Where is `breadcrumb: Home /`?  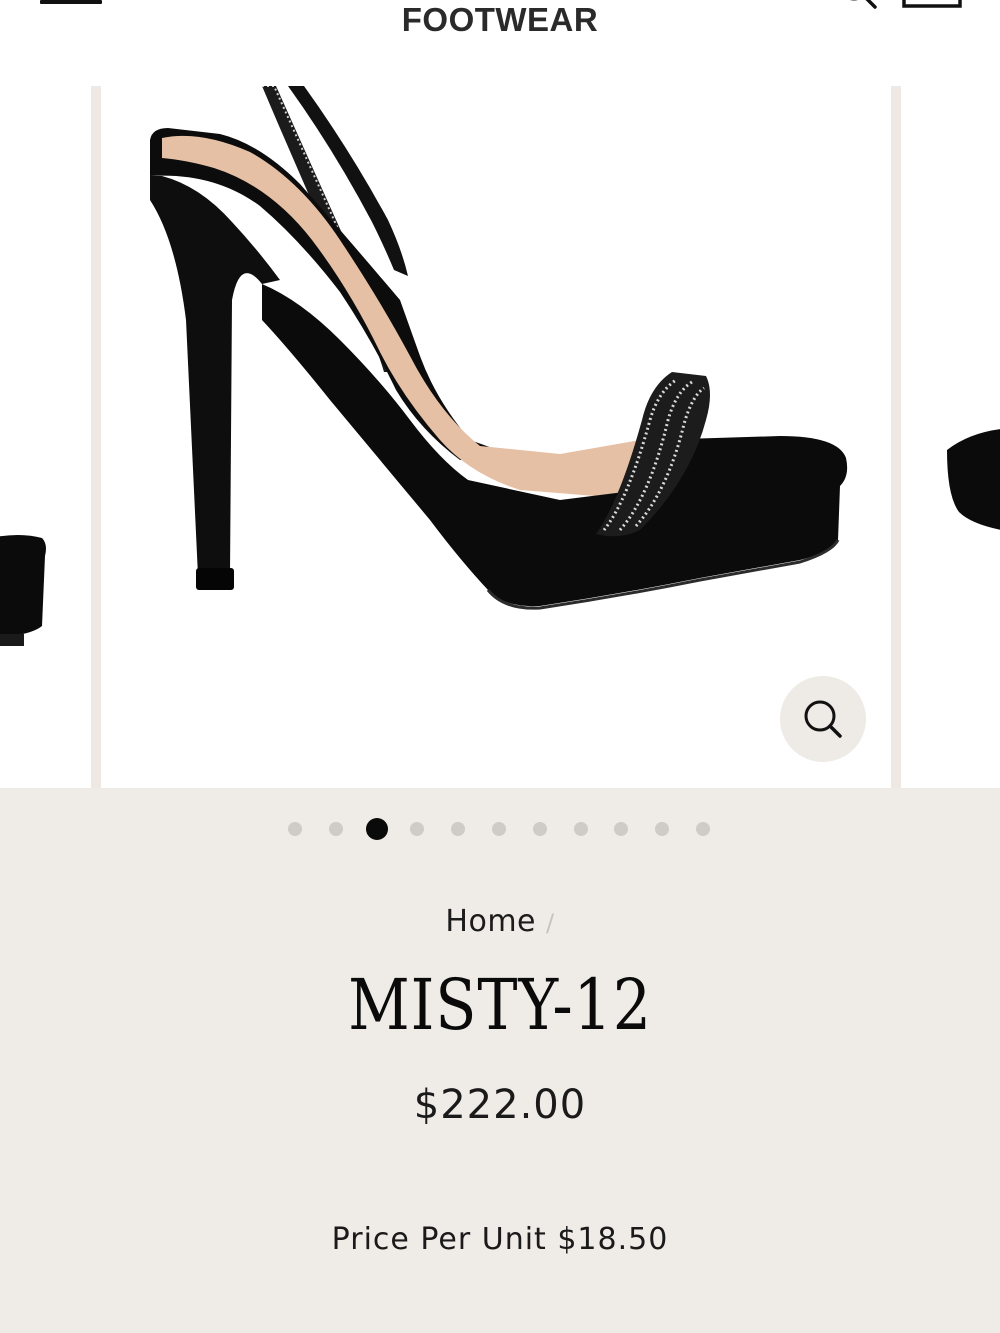
breadcrumb: Home / is located at coordinates (500, 921).